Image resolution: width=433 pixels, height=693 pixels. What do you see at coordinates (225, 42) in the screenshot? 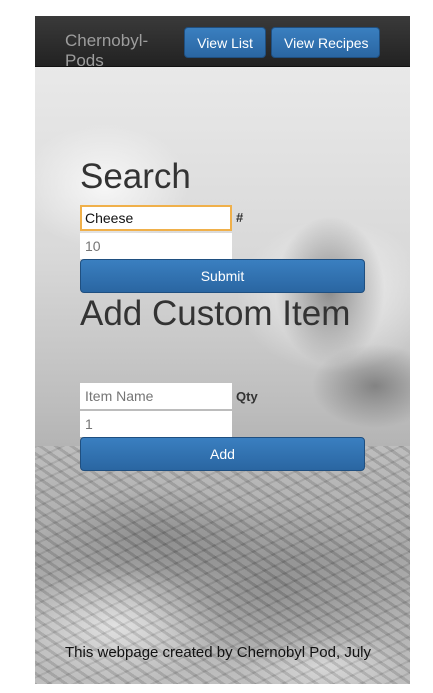
I see `view-list-button: View List` at bounding box center [225, 42].